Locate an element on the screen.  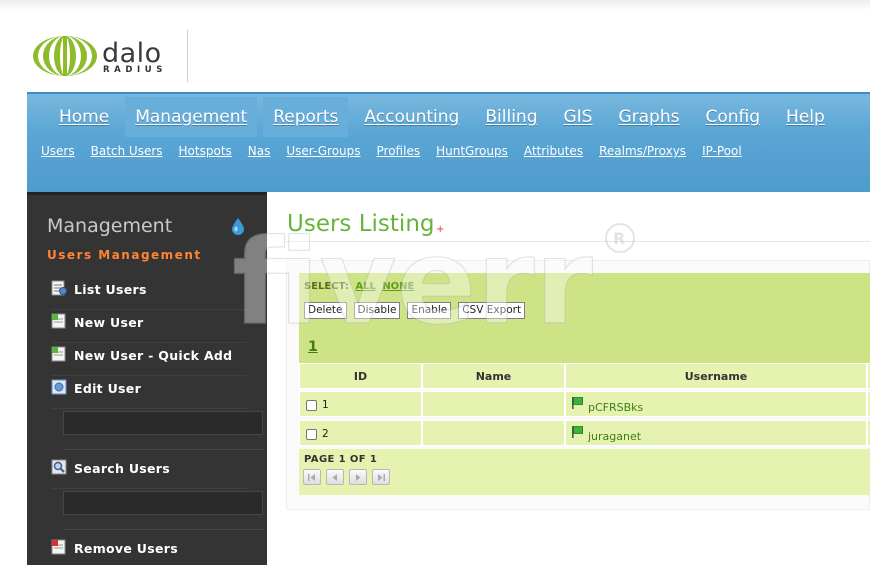
select-all-link: ALL is located at coordinates (365, 286).